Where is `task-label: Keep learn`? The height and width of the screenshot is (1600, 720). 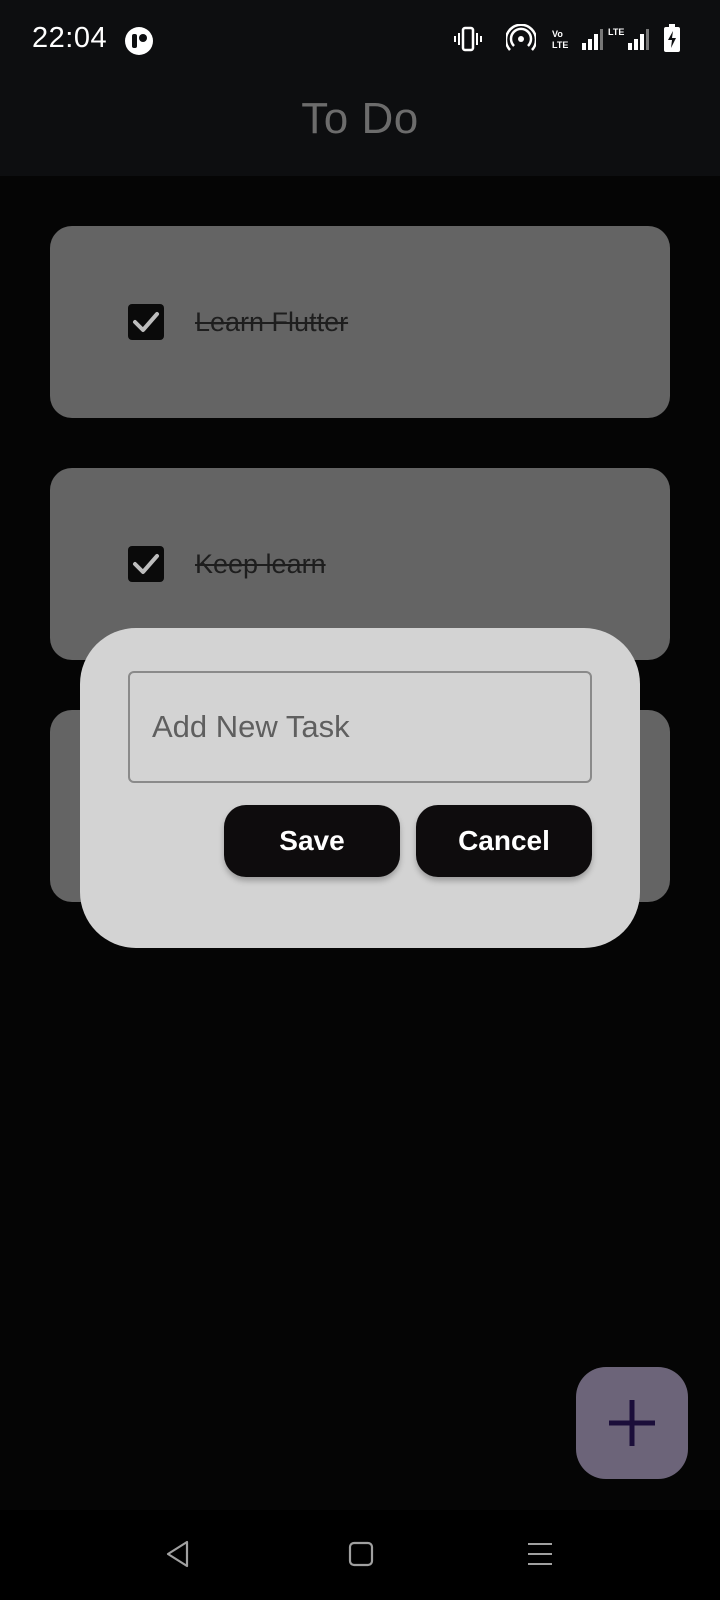
task-label: Keep learn is located at coordinates (260, 564).